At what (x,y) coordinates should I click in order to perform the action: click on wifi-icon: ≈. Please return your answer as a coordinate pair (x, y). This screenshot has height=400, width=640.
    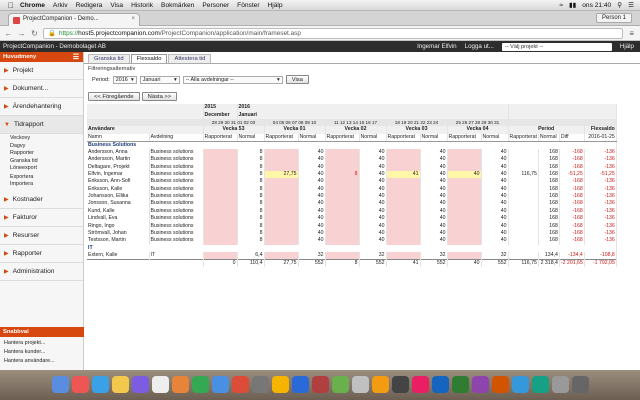
    Looking at the image, I should click on (561, 5).